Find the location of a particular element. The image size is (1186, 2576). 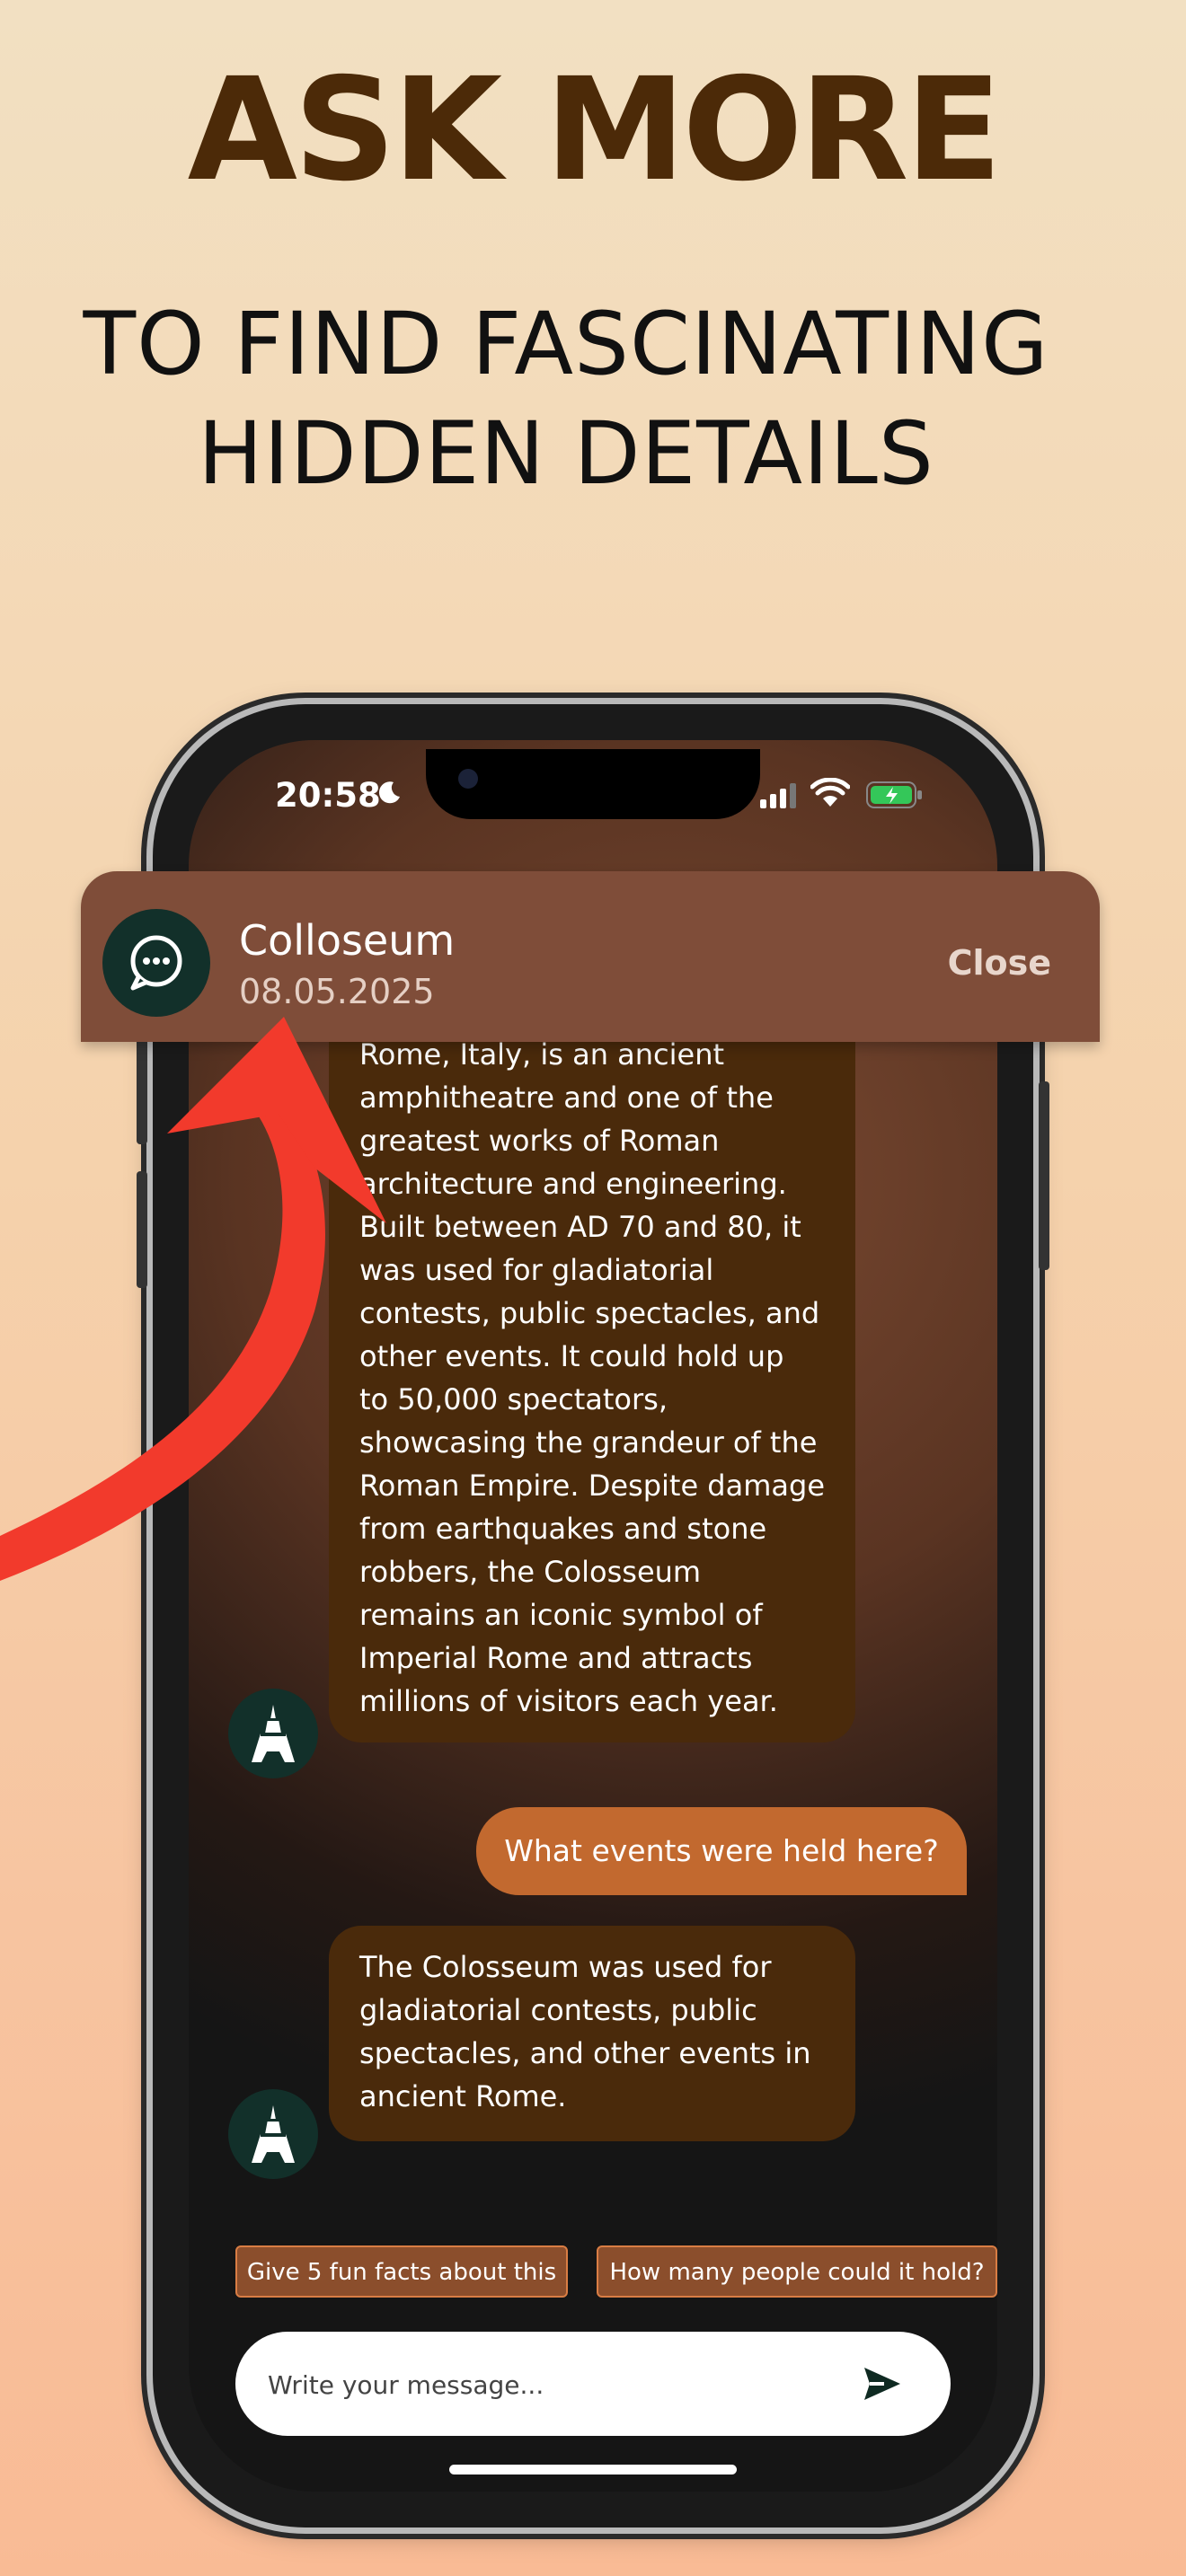

red-arrow is located at coordinates (193, 1299).